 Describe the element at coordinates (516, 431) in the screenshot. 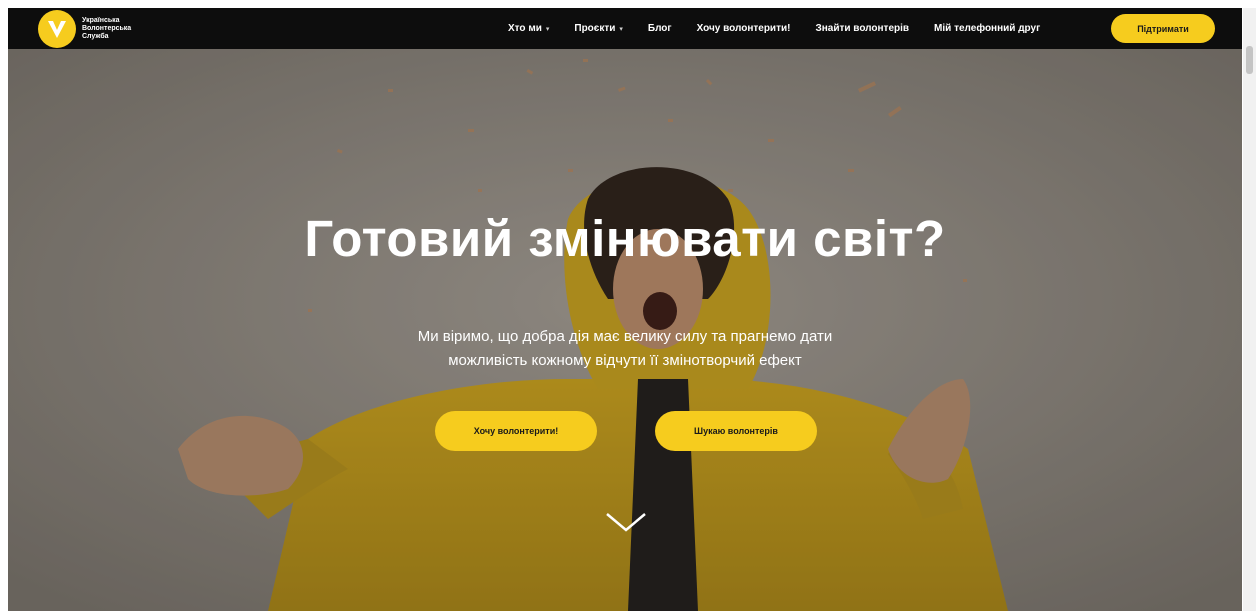

I see `want-to-volunteer-button: Хочу волонтерити!` at that location.